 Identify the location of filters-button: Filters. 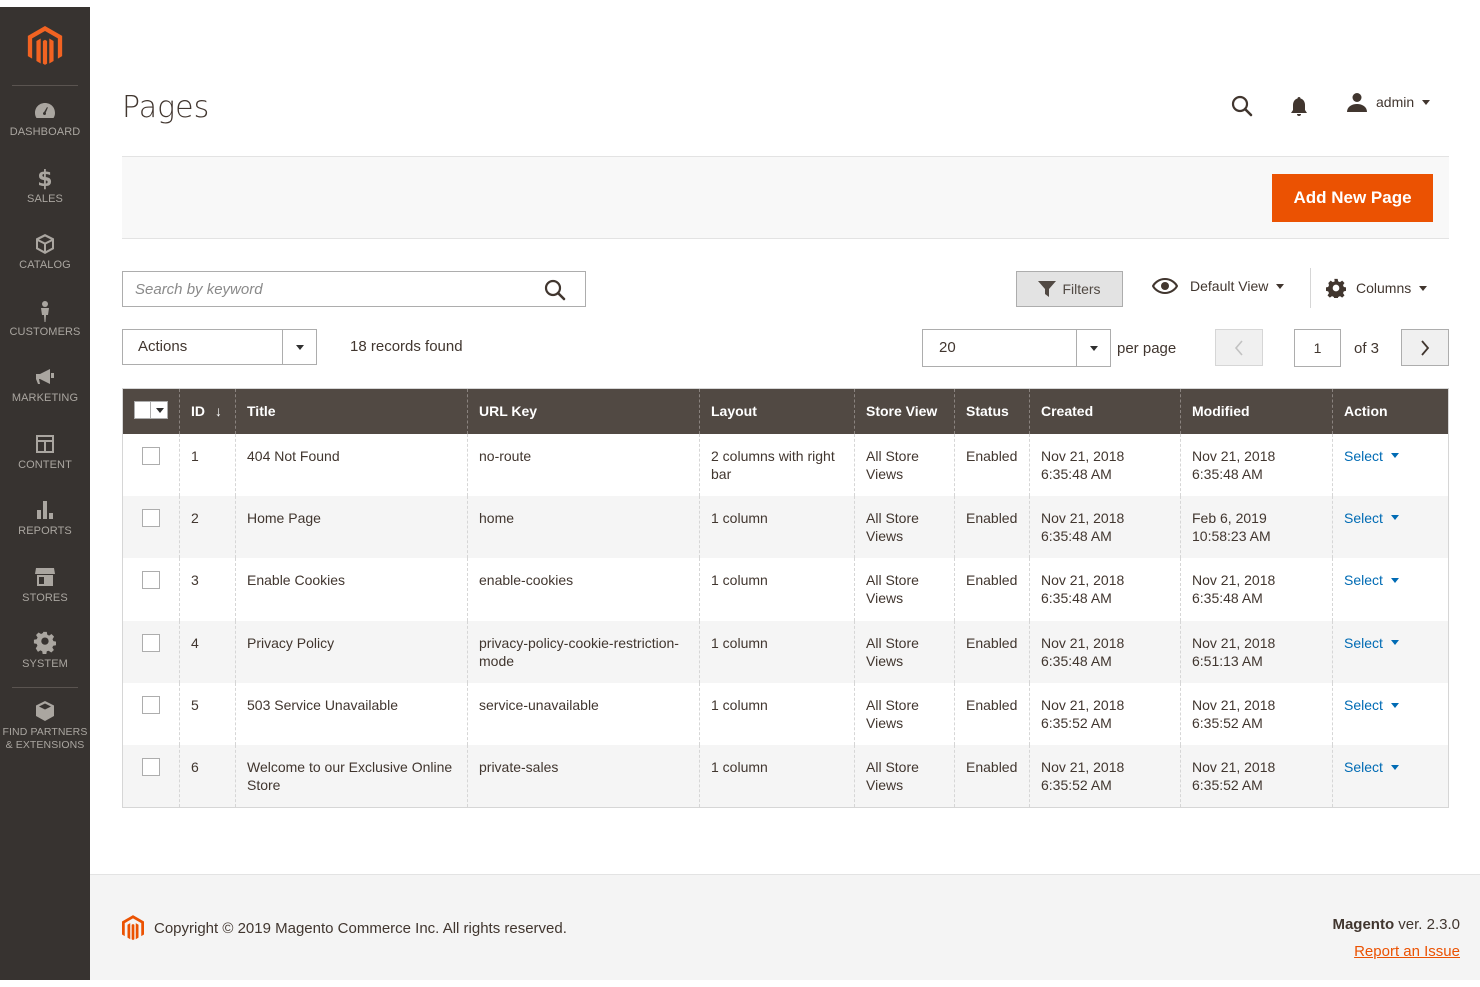
(1069, 289).